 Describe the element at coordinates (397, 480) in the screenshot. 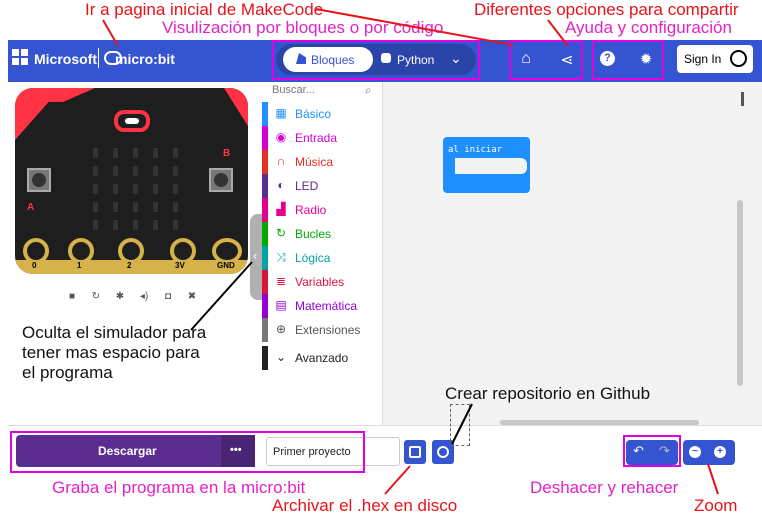

I see `arrow-save` at that location.